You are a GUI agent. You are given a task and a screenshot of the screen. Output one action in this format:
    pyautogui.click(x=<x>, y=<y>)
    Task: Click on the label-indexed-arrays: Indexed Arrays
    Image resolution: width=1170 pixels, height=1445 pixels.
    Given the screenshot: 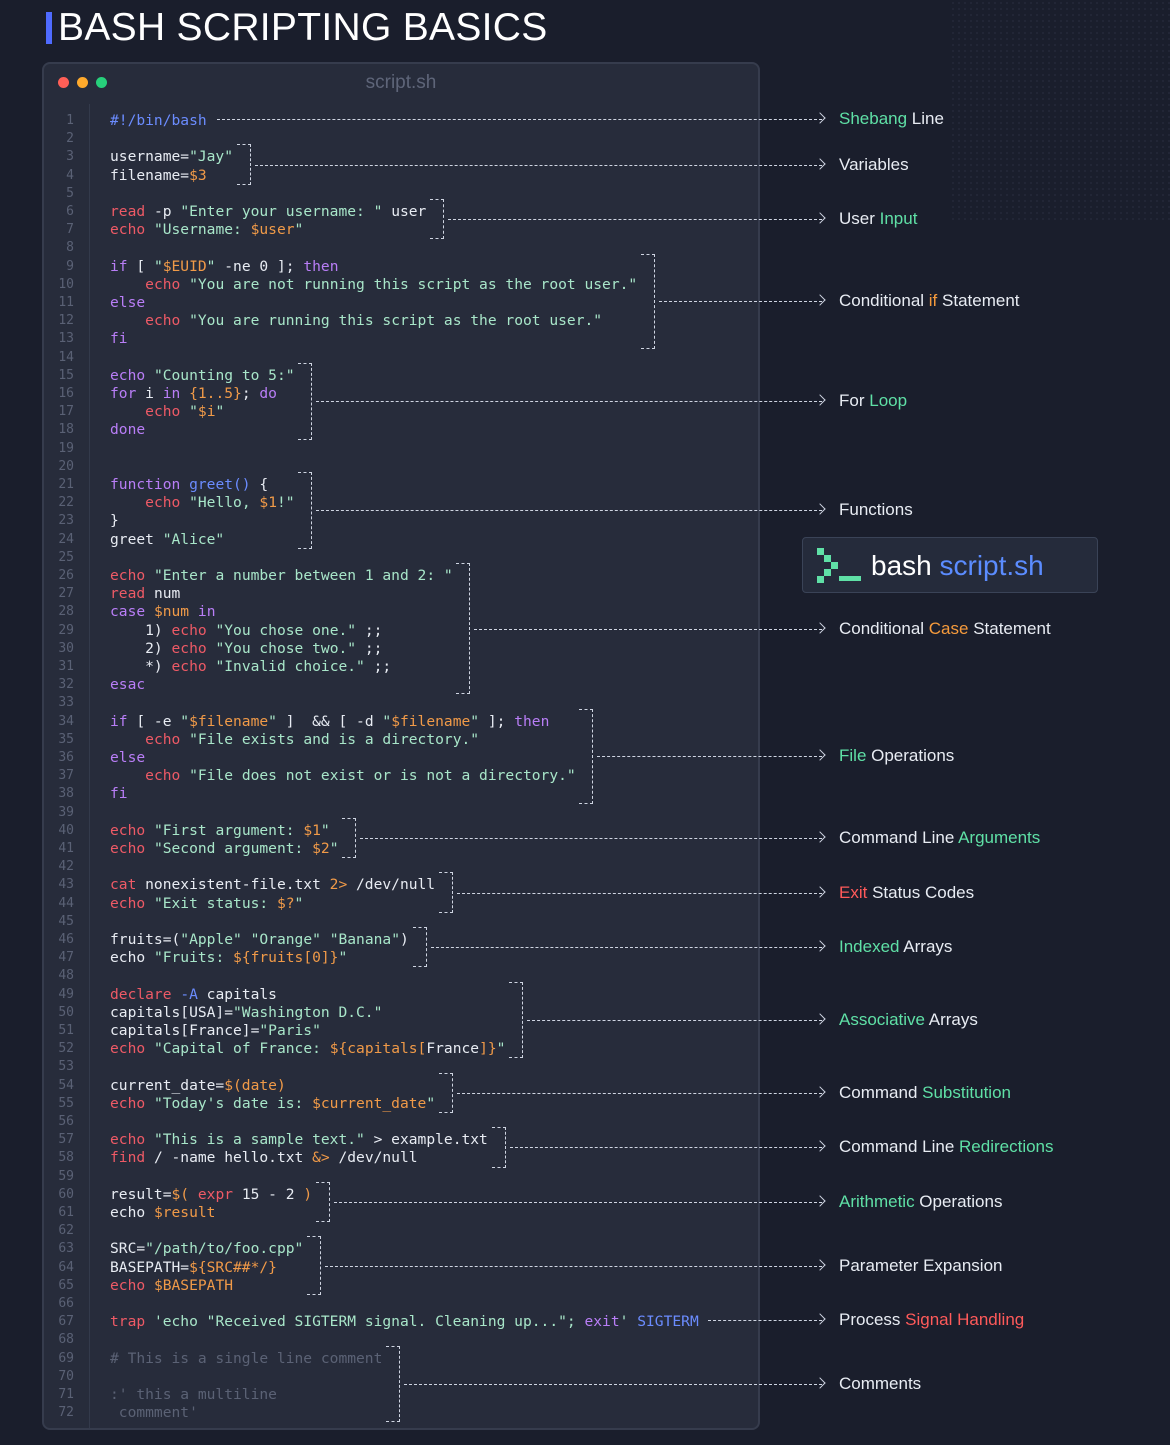 What is the action you would take?
    pyautogui.click(x=895, y=947)
    